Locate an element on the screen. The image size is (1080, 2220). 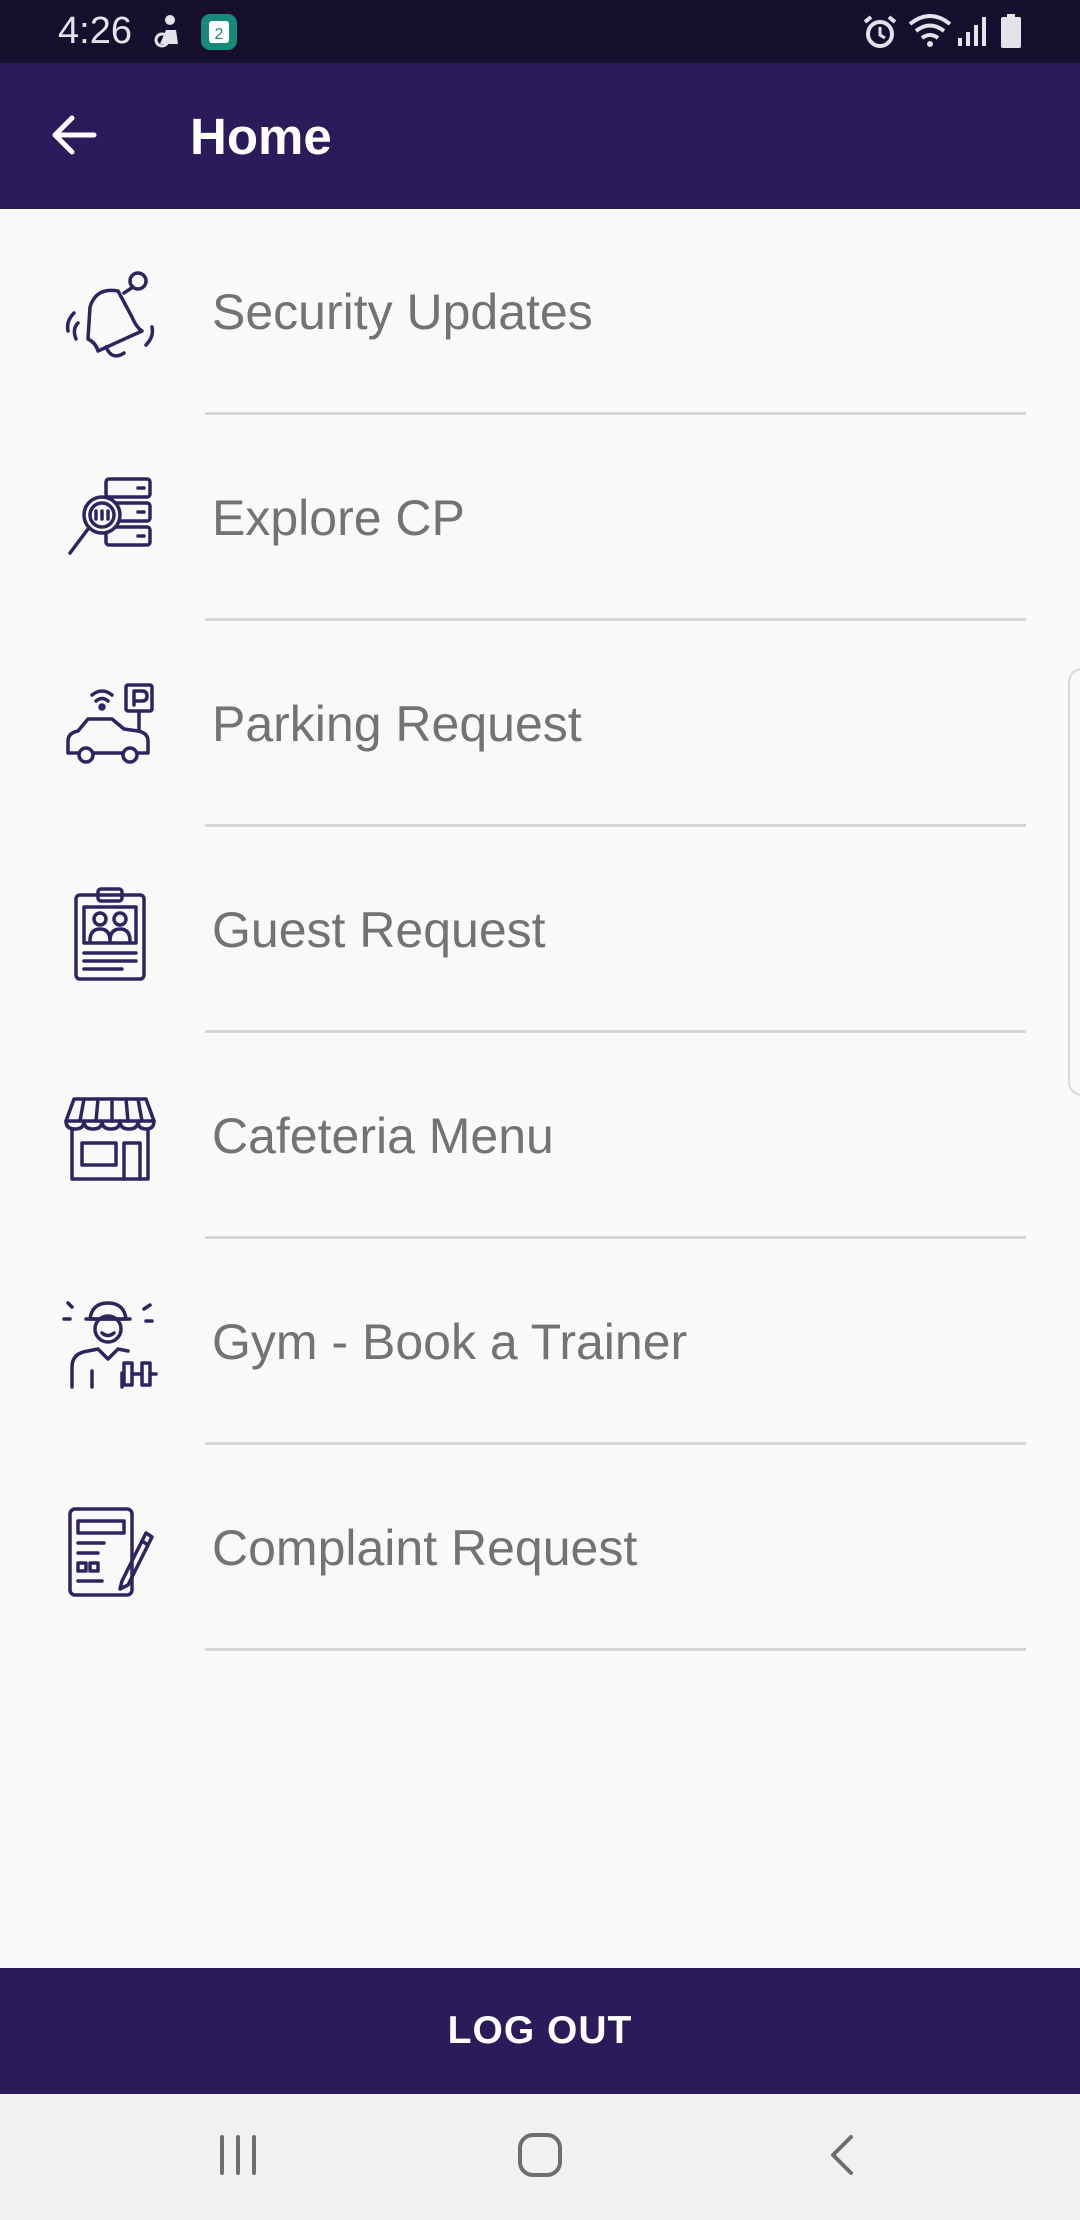
logout-button: LOG OUT is located at coordinates (540, 2031).